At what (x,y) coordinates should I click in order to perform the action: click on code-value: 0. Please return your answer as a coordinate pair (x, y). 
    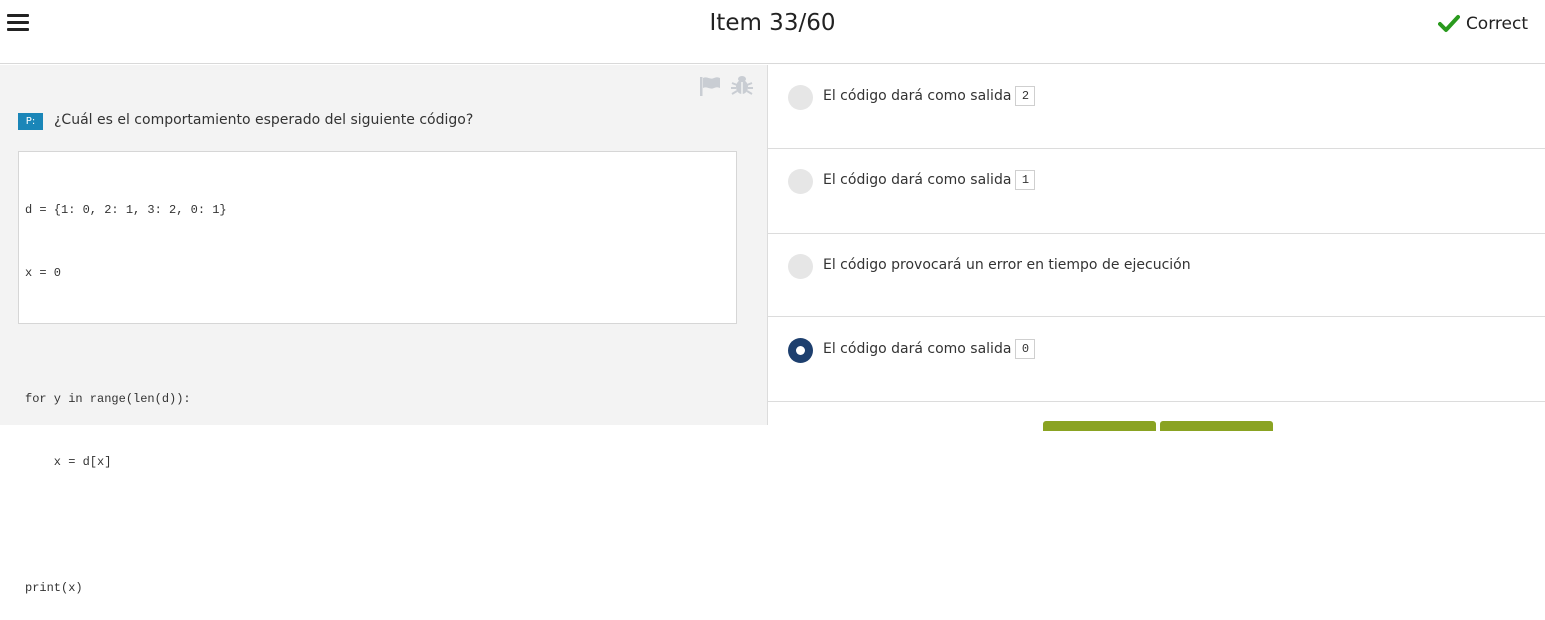
    Looking at the image, I should click on (1025, 349).